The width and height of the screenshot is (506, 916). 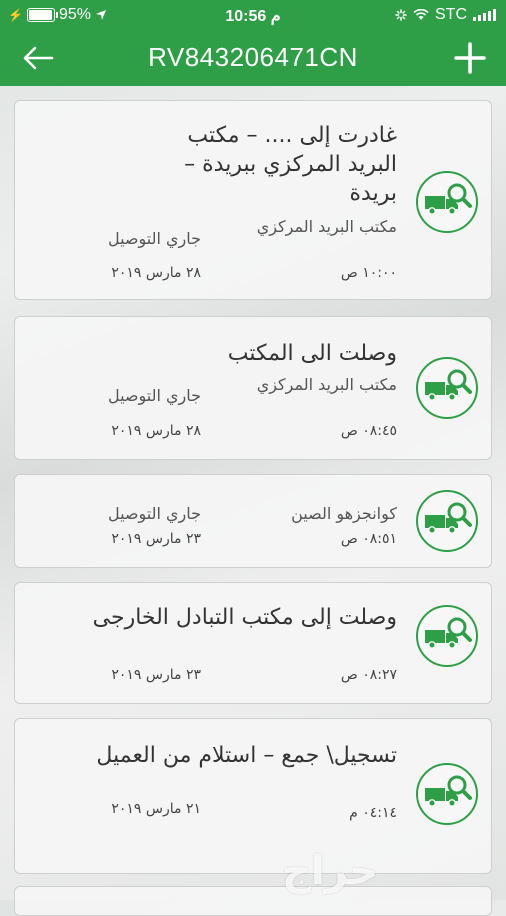 What do you see at coordinates (368, 675) in the screenshot?
I see `event-time: ٠٨:٢٧ ص` at bounding box center [368, 675].